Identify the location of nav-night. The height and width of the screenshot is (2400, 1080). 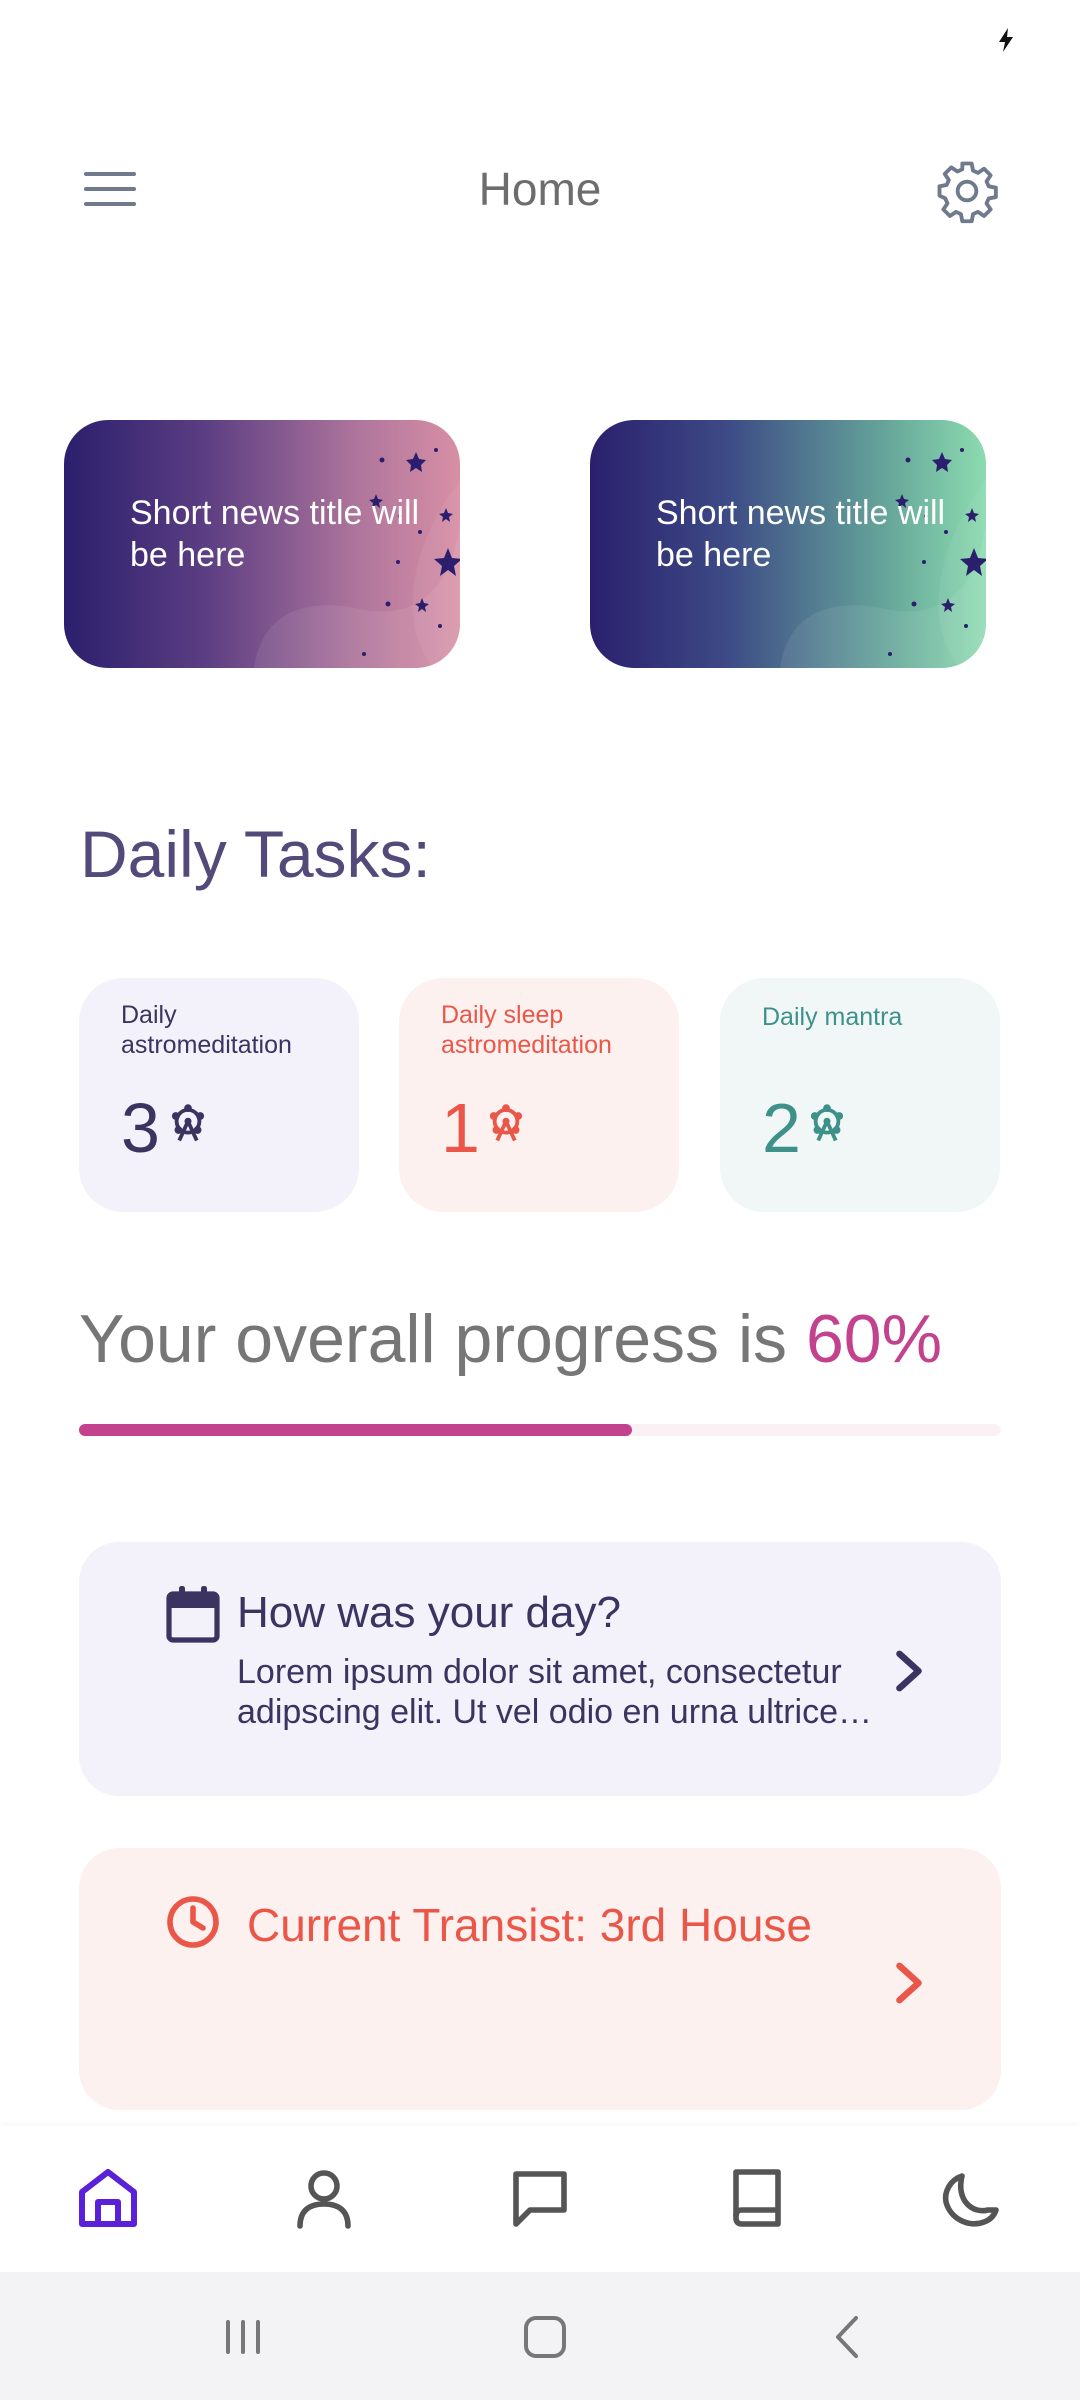
(972, 2198).